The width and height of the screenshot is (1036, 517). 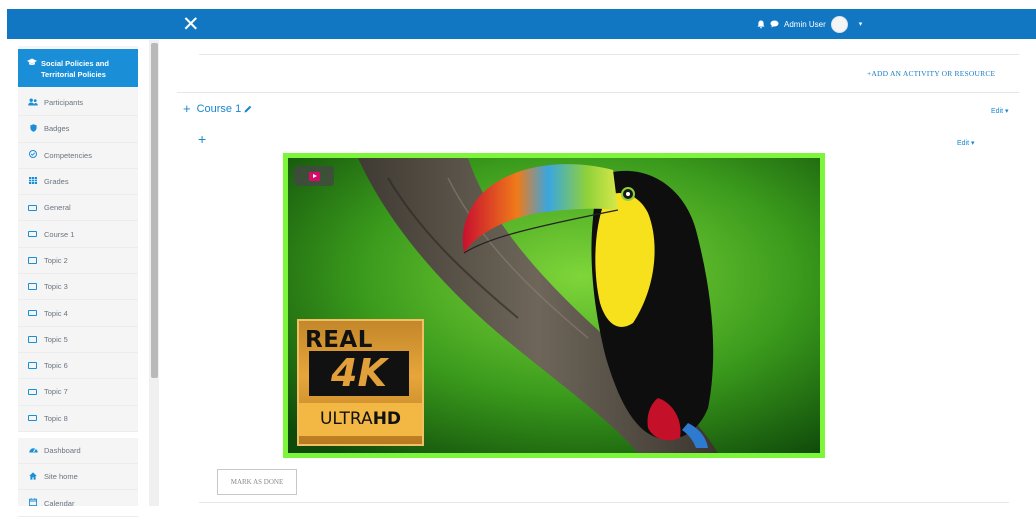 I want to click on expand-plus-icon: +, so click(x=187, y=108).